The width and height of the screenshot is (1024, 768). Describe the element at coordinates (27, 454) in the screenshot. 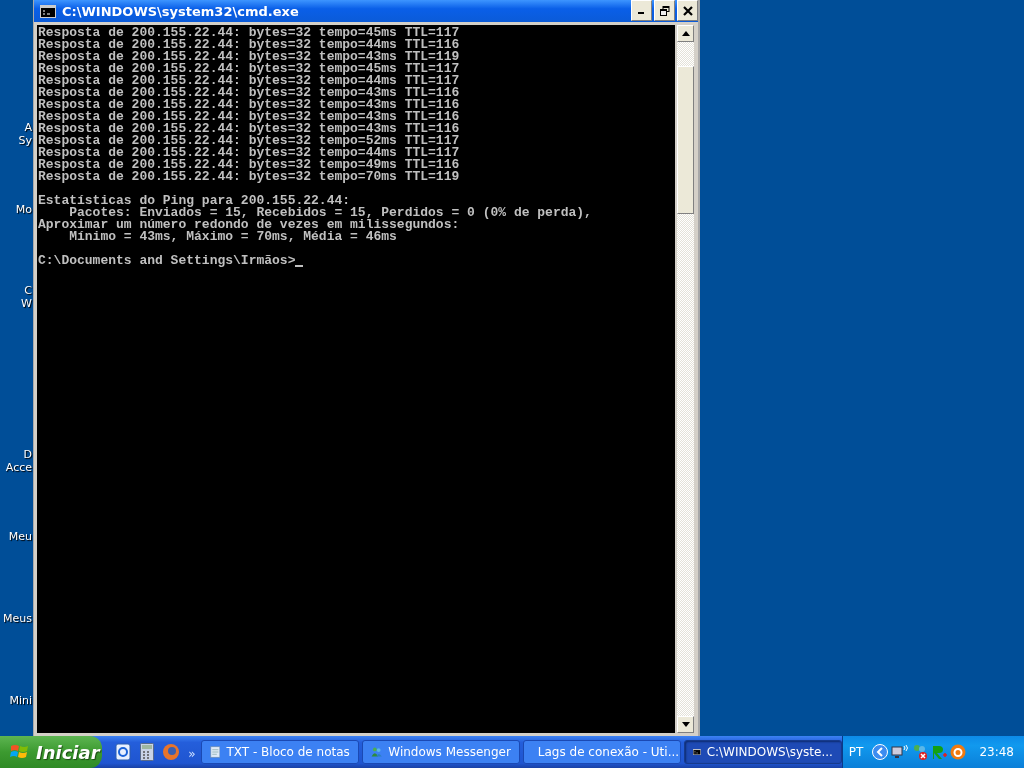

I see `desktop-icon-label: D` at that location.